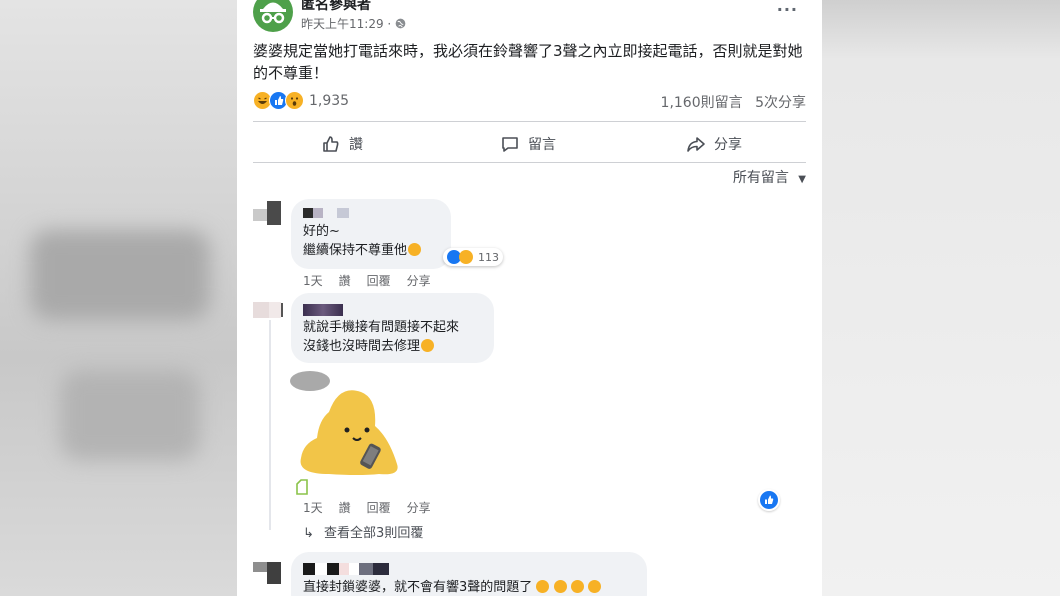 The width and height of the screenshot is (1060, 596). Describe the element at coordinates (769, 500) in the screenshot. I see `like-reaction-icon` at that location.